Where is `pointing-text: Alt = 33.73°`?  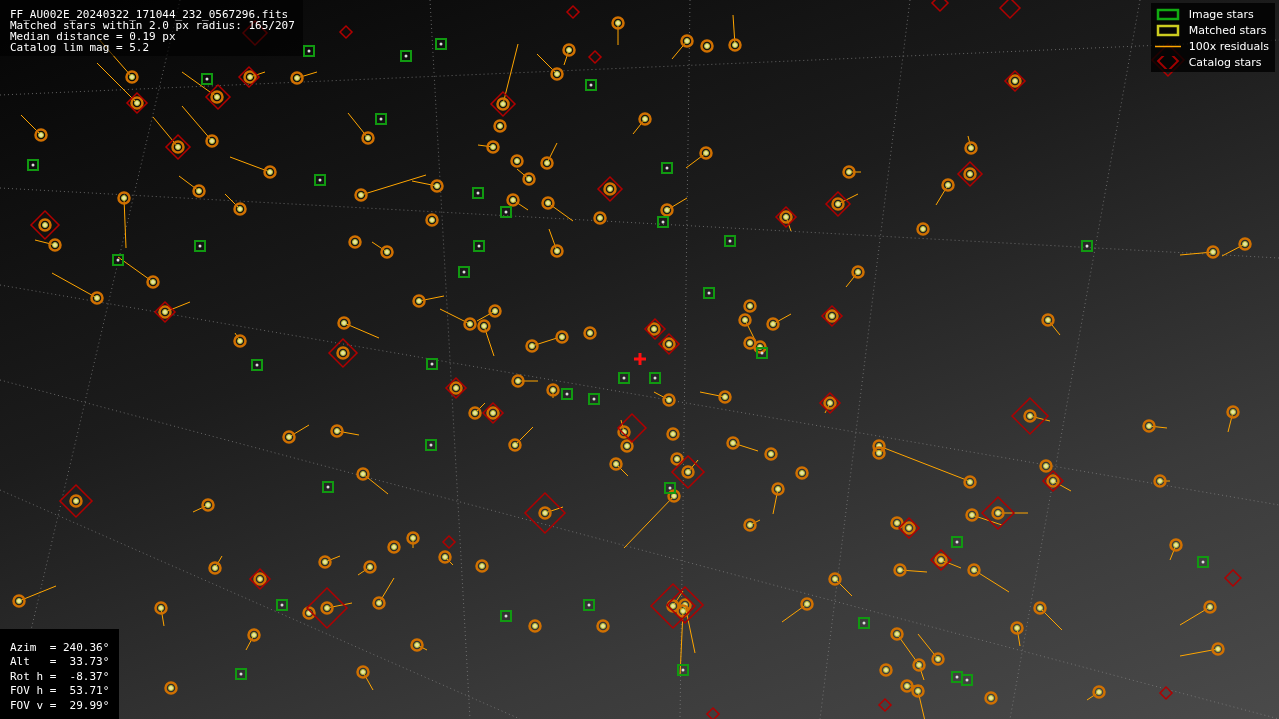
pointing-text: Alt = 33.73° is located at coordinates (60, 662).